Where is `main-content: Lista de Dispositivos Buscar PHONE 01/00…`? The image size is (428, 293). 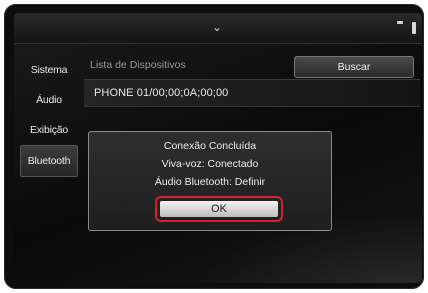 main-content: Lista de Dispositivos Buscar PHONE 01/00… is located at coordinates (252, 80).